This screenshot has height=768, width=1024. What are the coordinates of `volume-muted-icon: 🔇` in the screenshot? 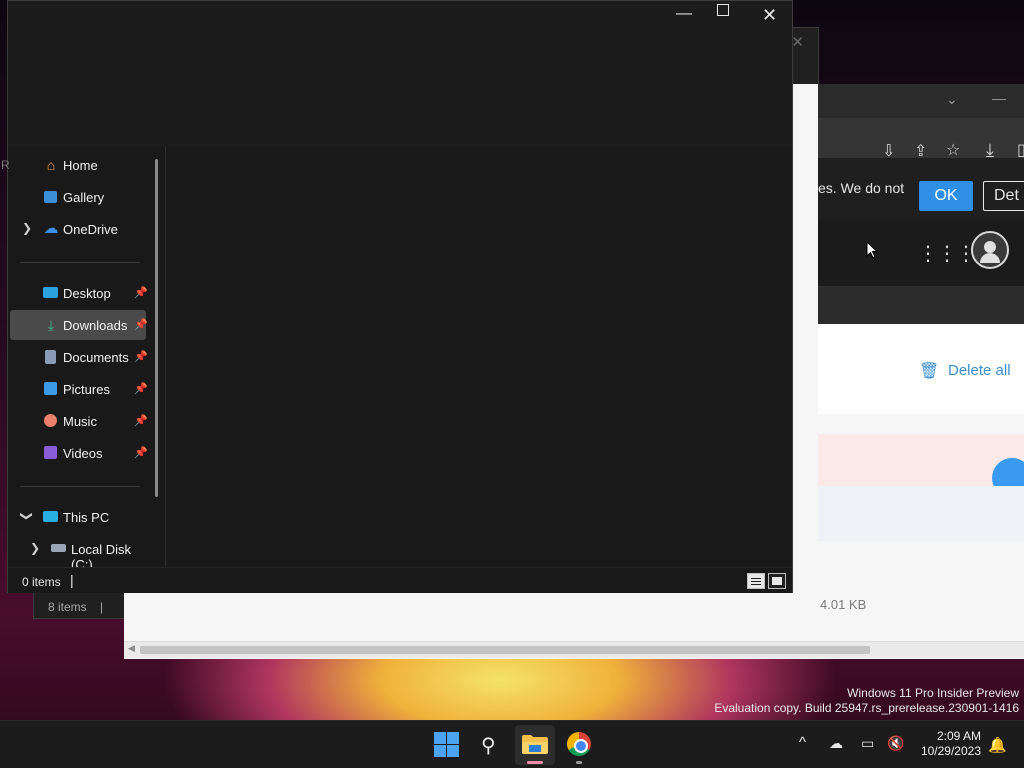 It's located at (895, 743).